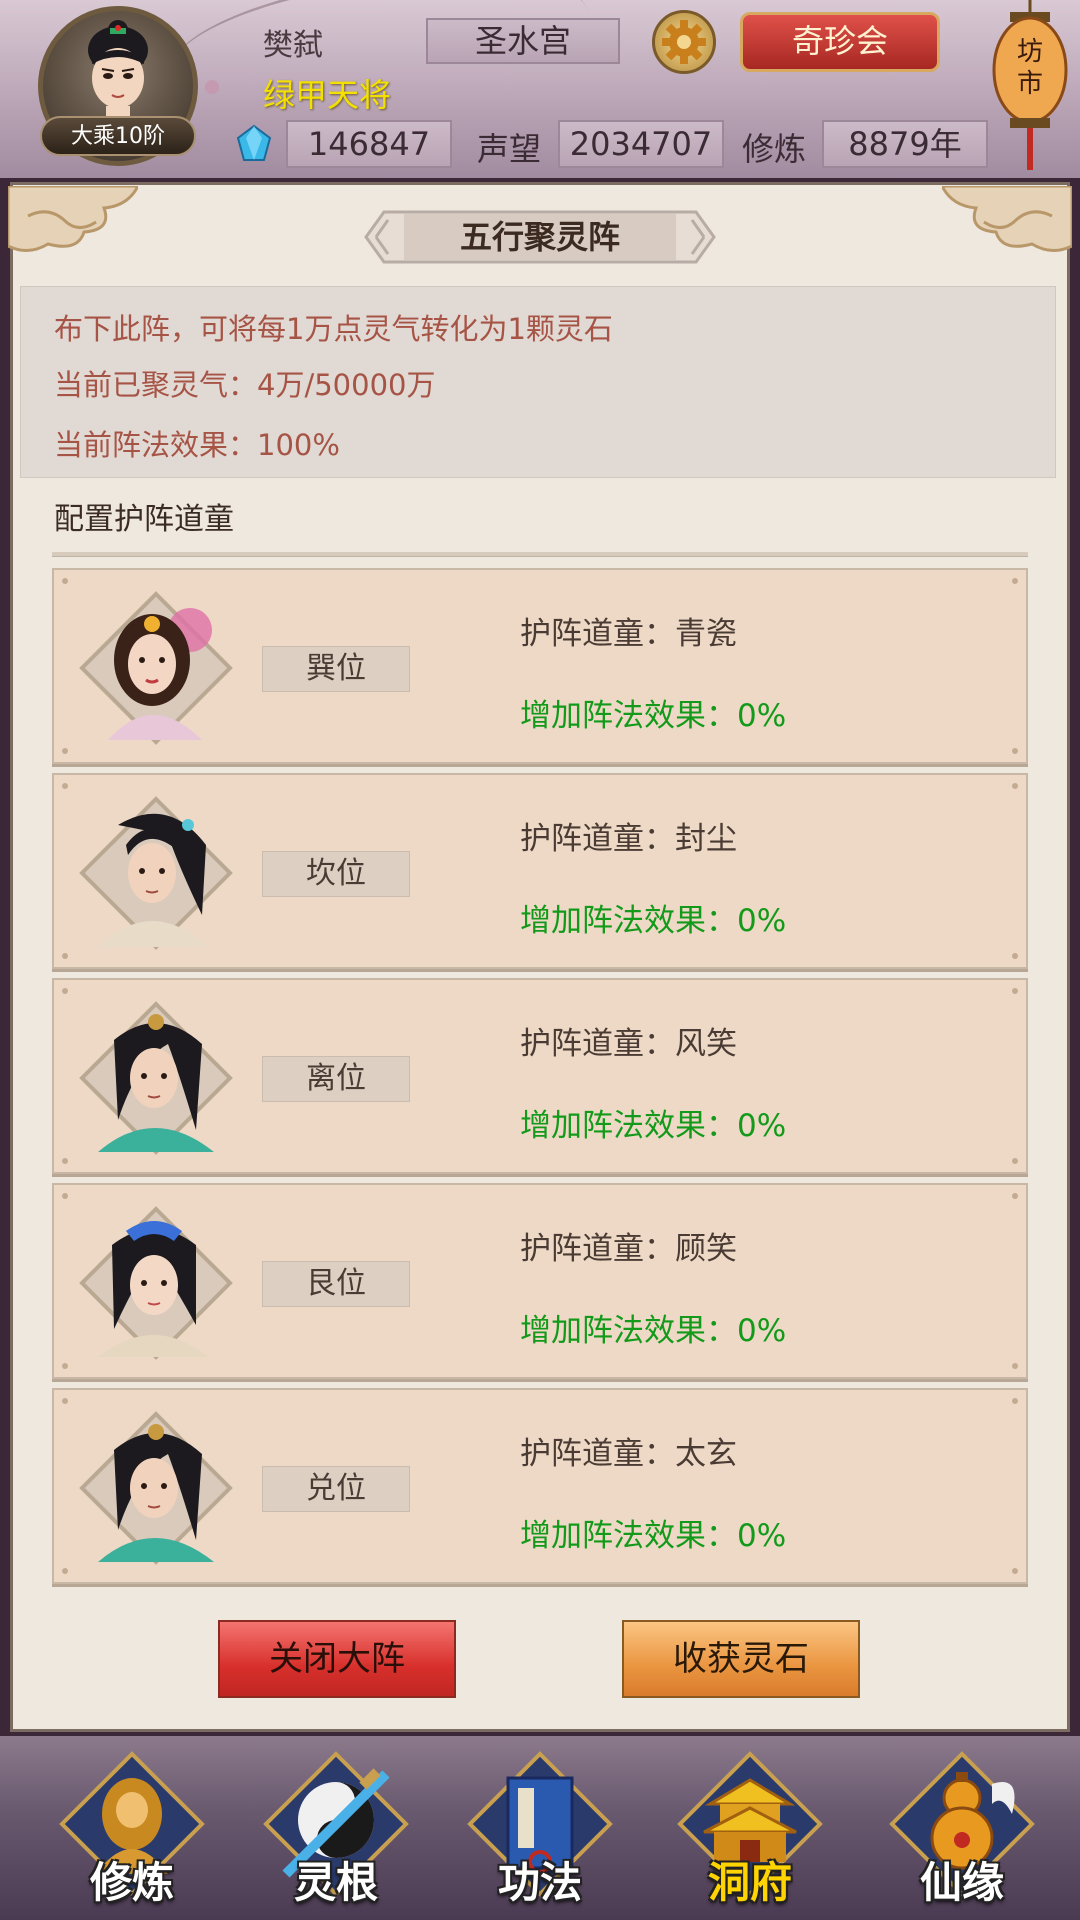 This screenshot has width=1080, height=1920. I want to click on spirit-gem-icon, so click(254, 142).